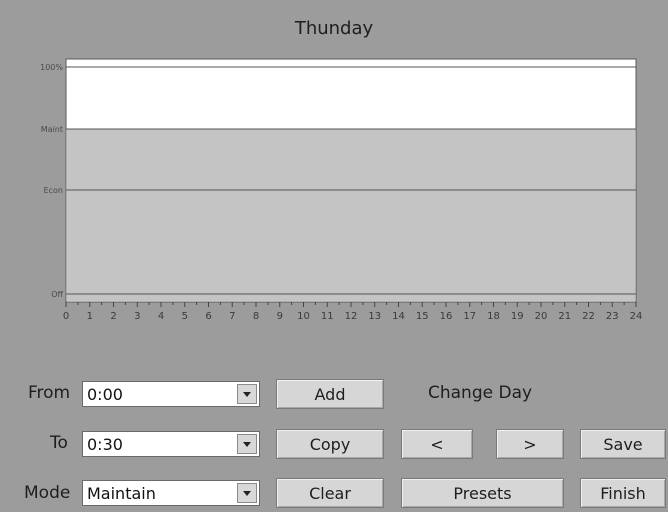 The width and height of the screenshot is (668, 512). What do you see at coordinates (636, 316) in the screenshot?
I see `x-tick-label: 24` at bounding box center [636, 316].